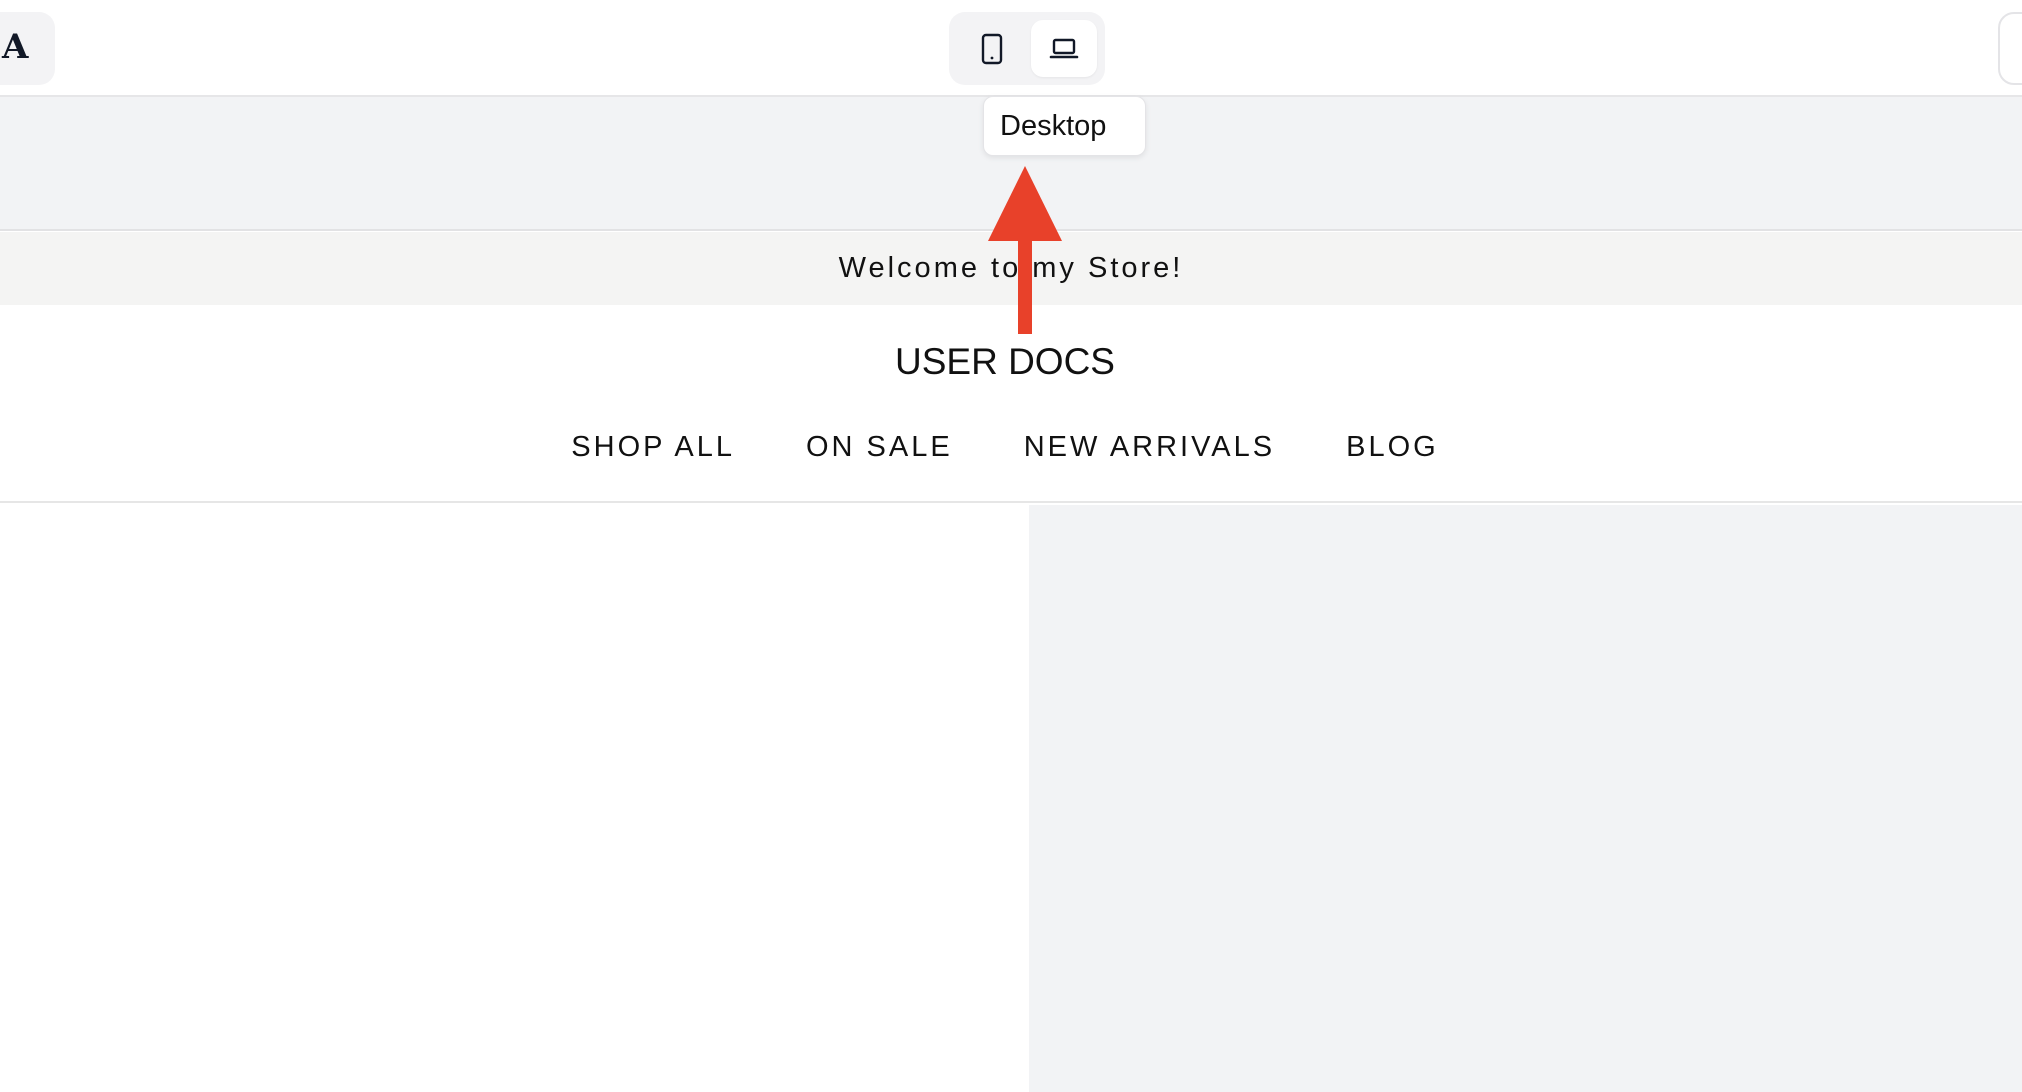 This screenshot has height=1092, width=2022. Describe the element at coordinates (1005, 362) in the screenshot. I see `store-name: USER DOCS` at that location.